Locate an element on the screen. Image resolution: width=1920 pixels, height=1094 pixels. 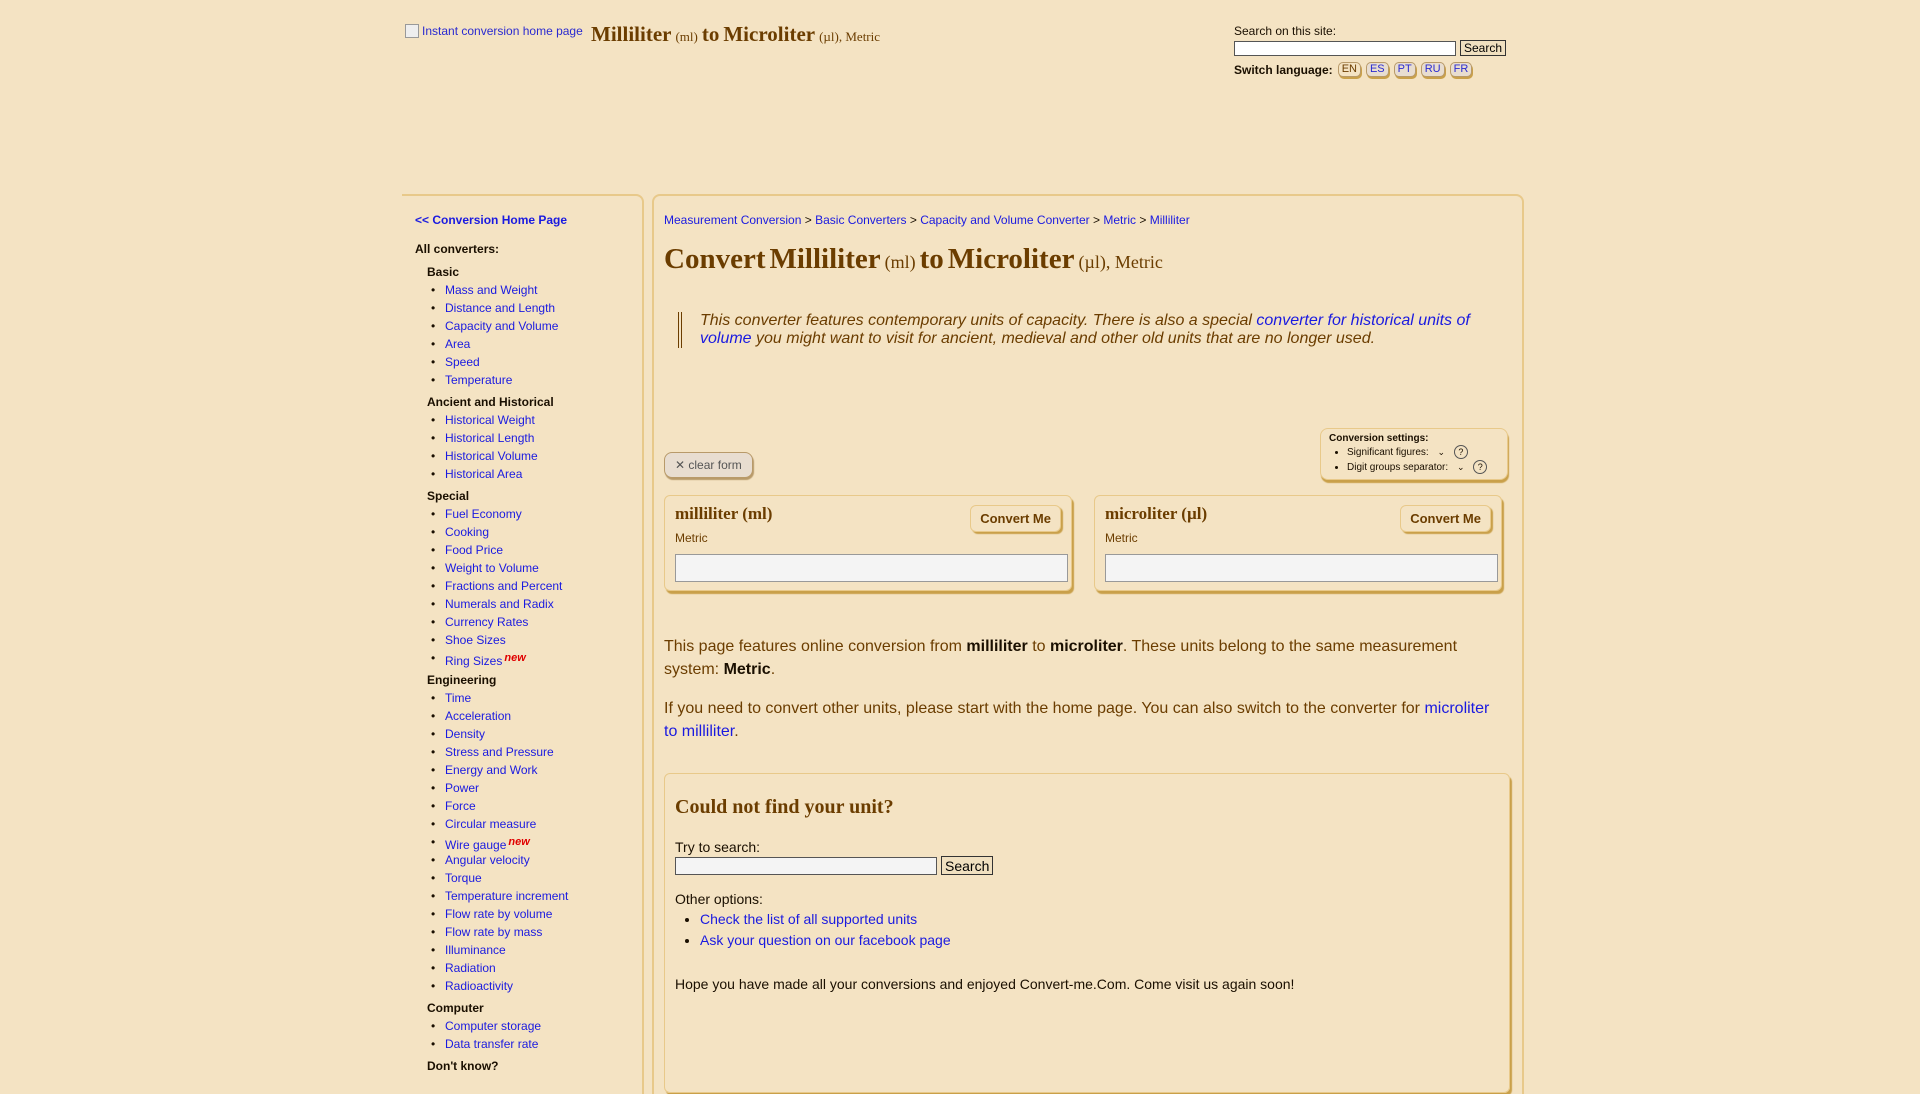
breadcrumb-item: Metric is located at coordinates (1119, 220).